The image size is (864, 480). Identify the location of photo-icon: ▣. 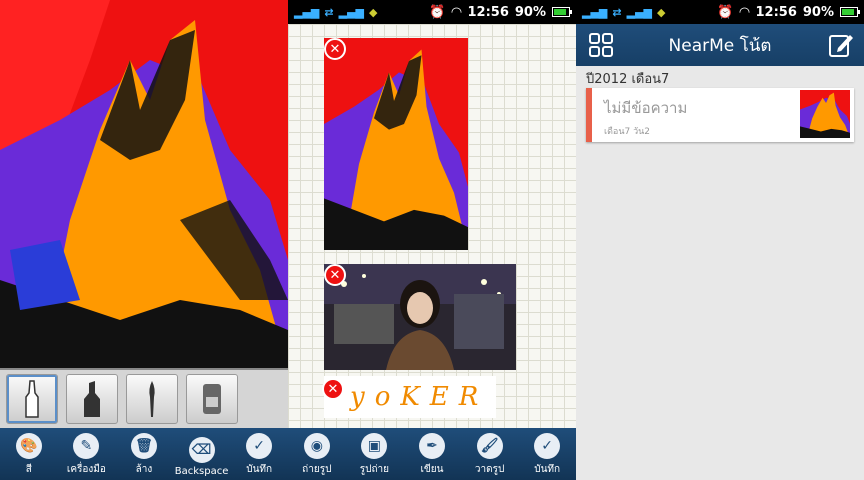
(374, 446).